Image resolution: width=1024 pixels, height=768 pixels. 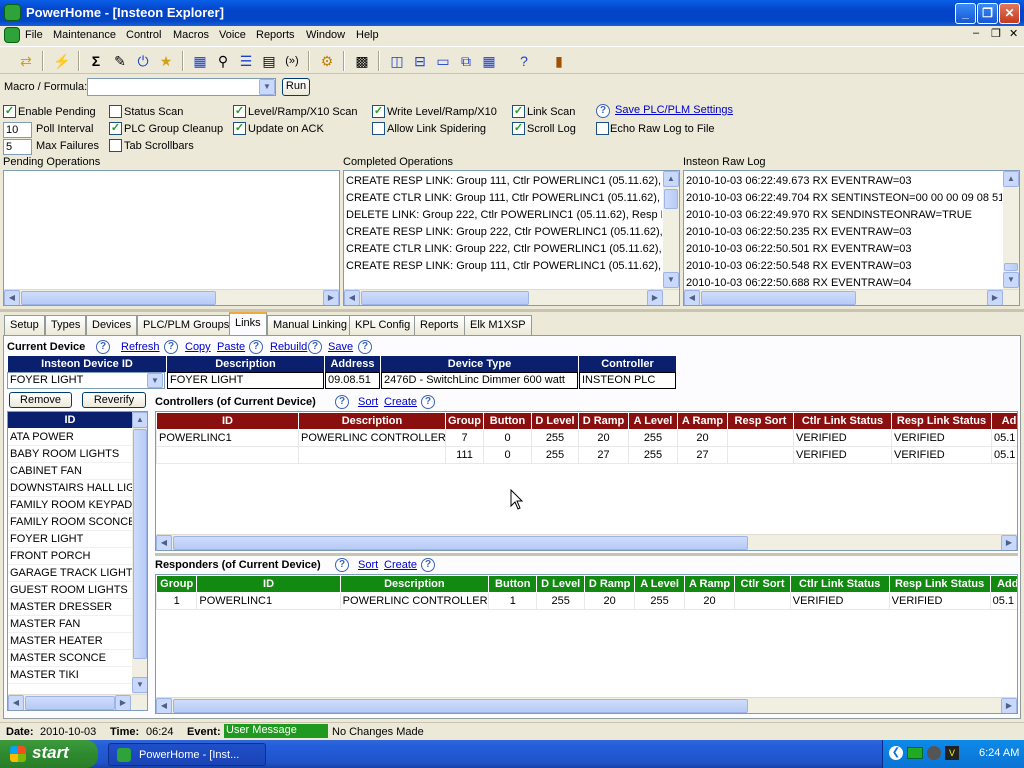 I want to click on window-icon: ▭, so click(x=443, y=61).